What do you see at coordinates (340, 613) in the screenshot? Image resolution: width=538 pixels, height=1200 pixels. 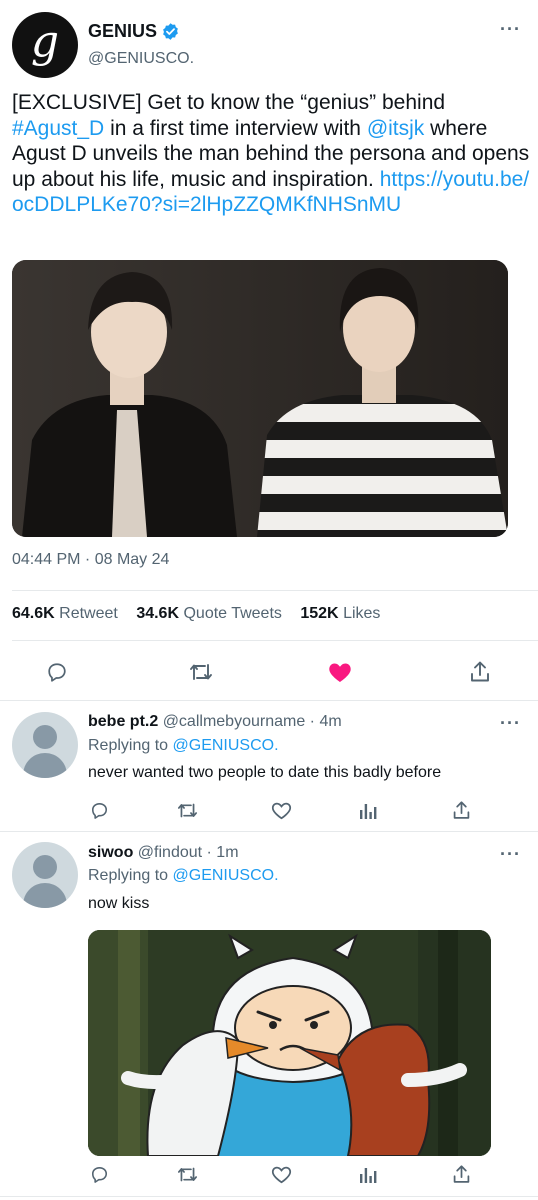 I see `likes-stat: 152K Likes` at bounding box center [340, 613].